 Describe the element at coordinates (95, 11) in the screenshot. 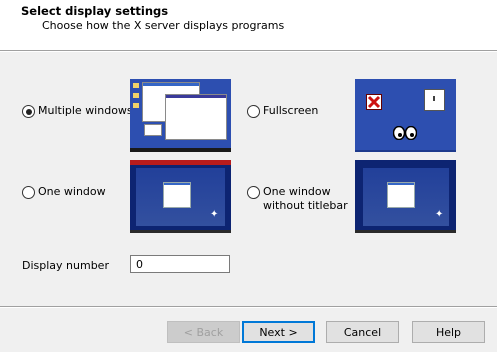

I see `page-title: Select display settings` at that location.